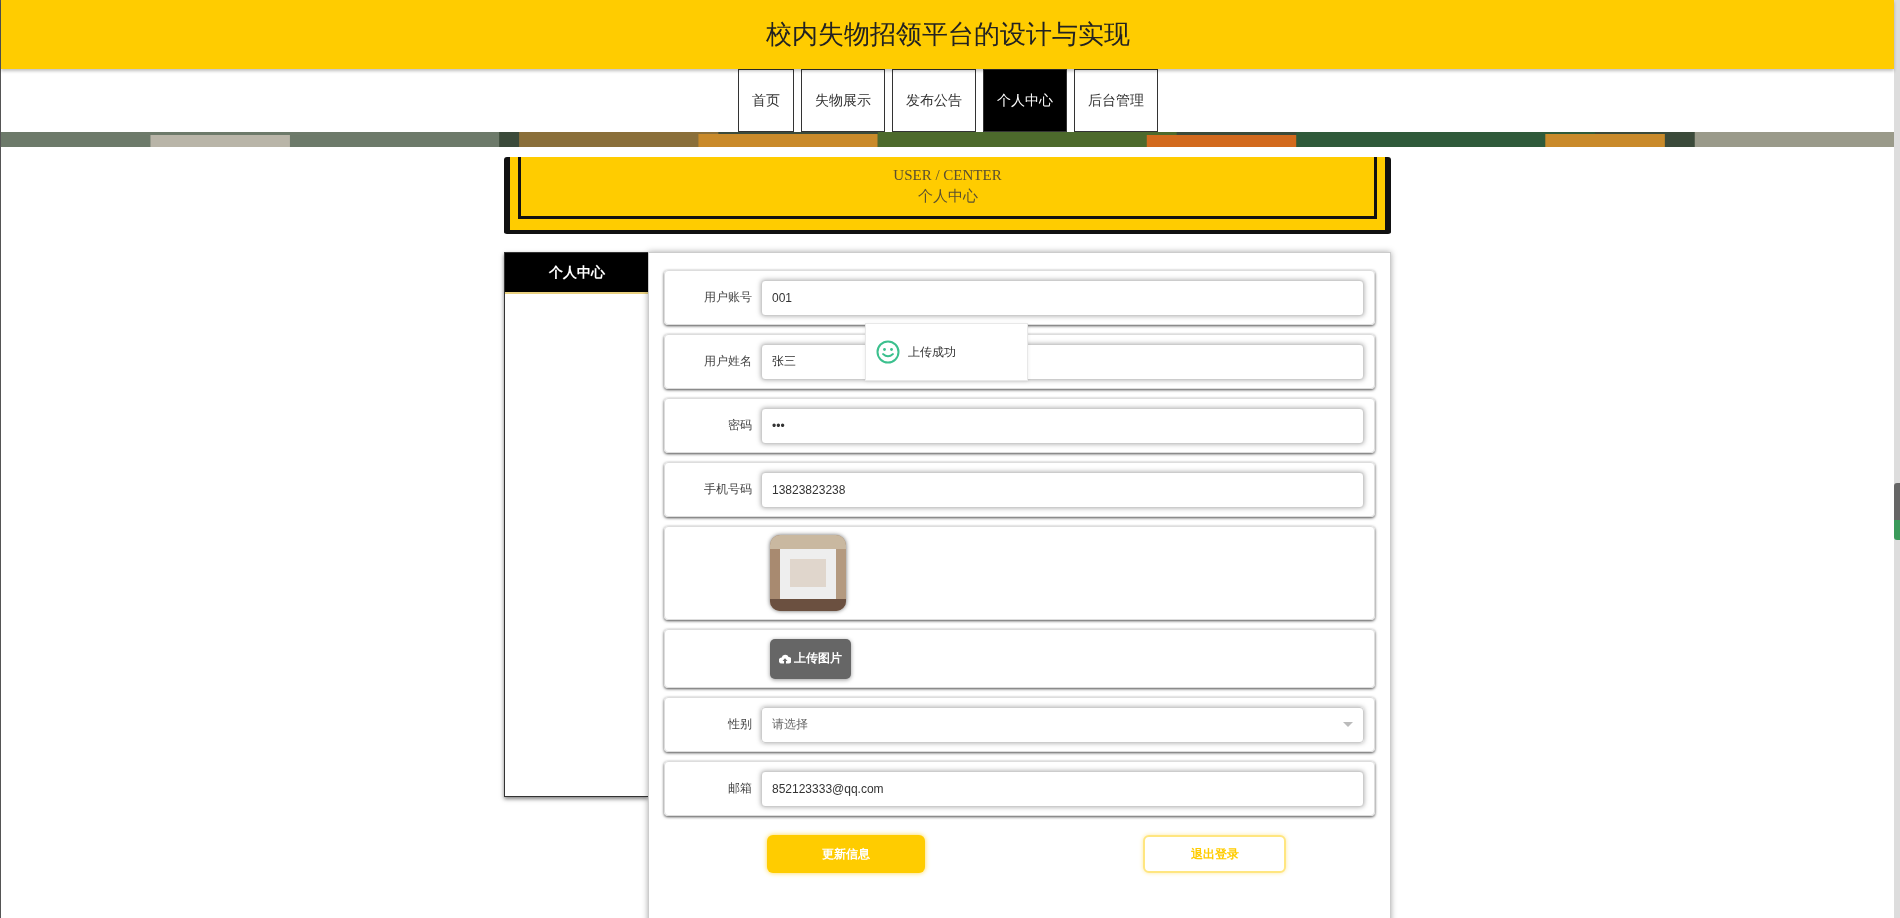 The height and width of the screenshot is (918, 1900). I want to click on upload-button: 上传图片, so click(810, 658).